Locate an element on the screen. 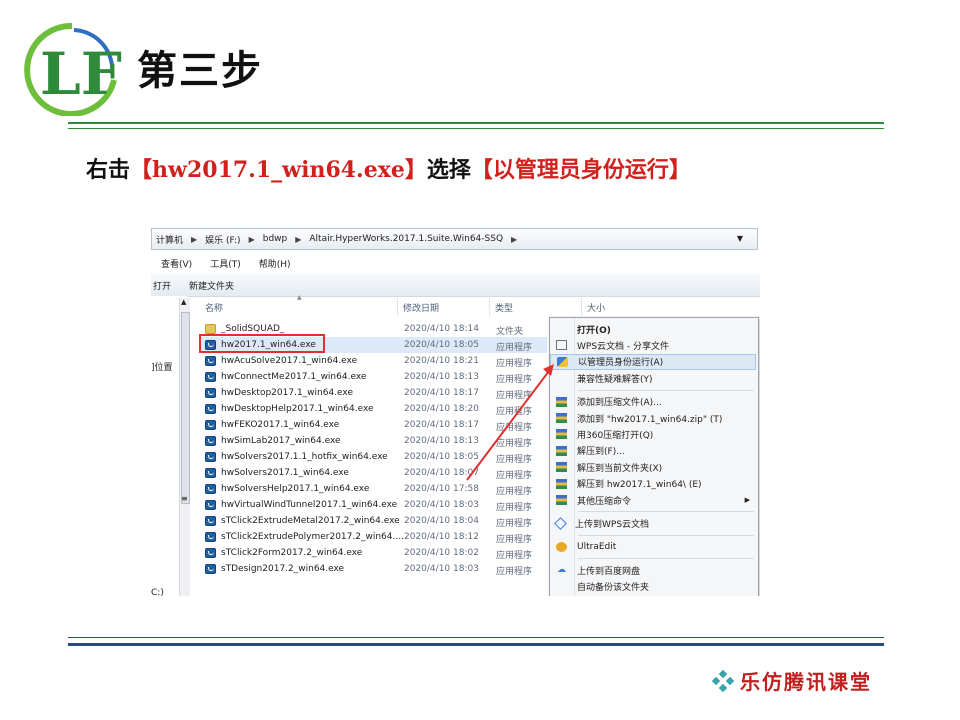 The width and height of the screenshot is (960, 720). header-divider-thin is located at coordinates (476, 128).